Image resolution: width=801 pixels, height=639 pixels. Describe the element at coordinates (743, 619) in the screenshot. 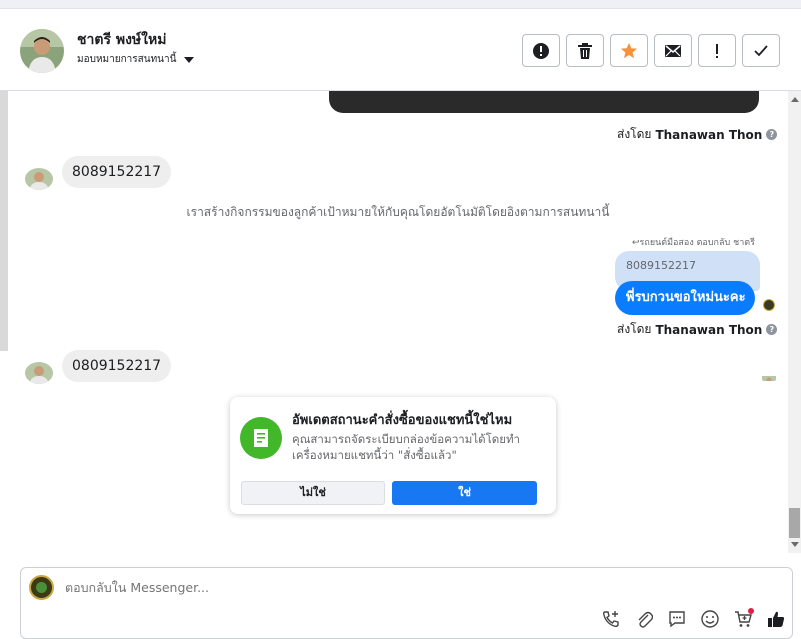

I see `cart-icon` at that location.